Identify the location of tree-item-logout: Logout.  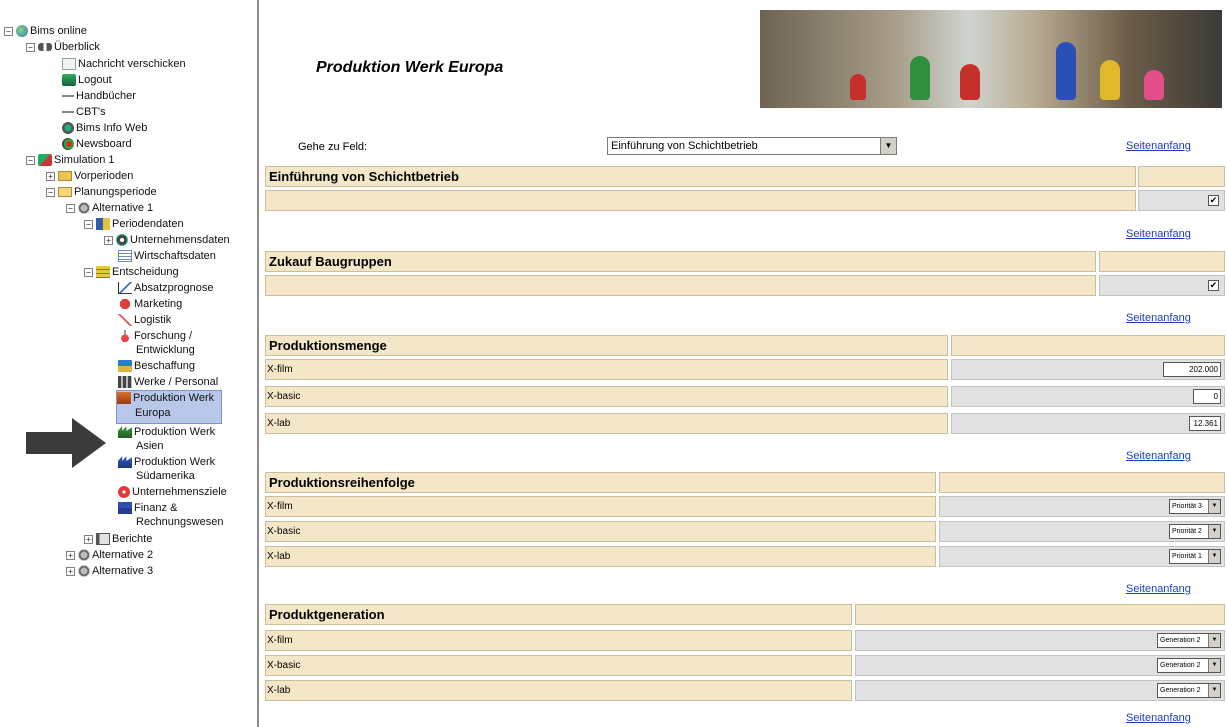
(87, 80).